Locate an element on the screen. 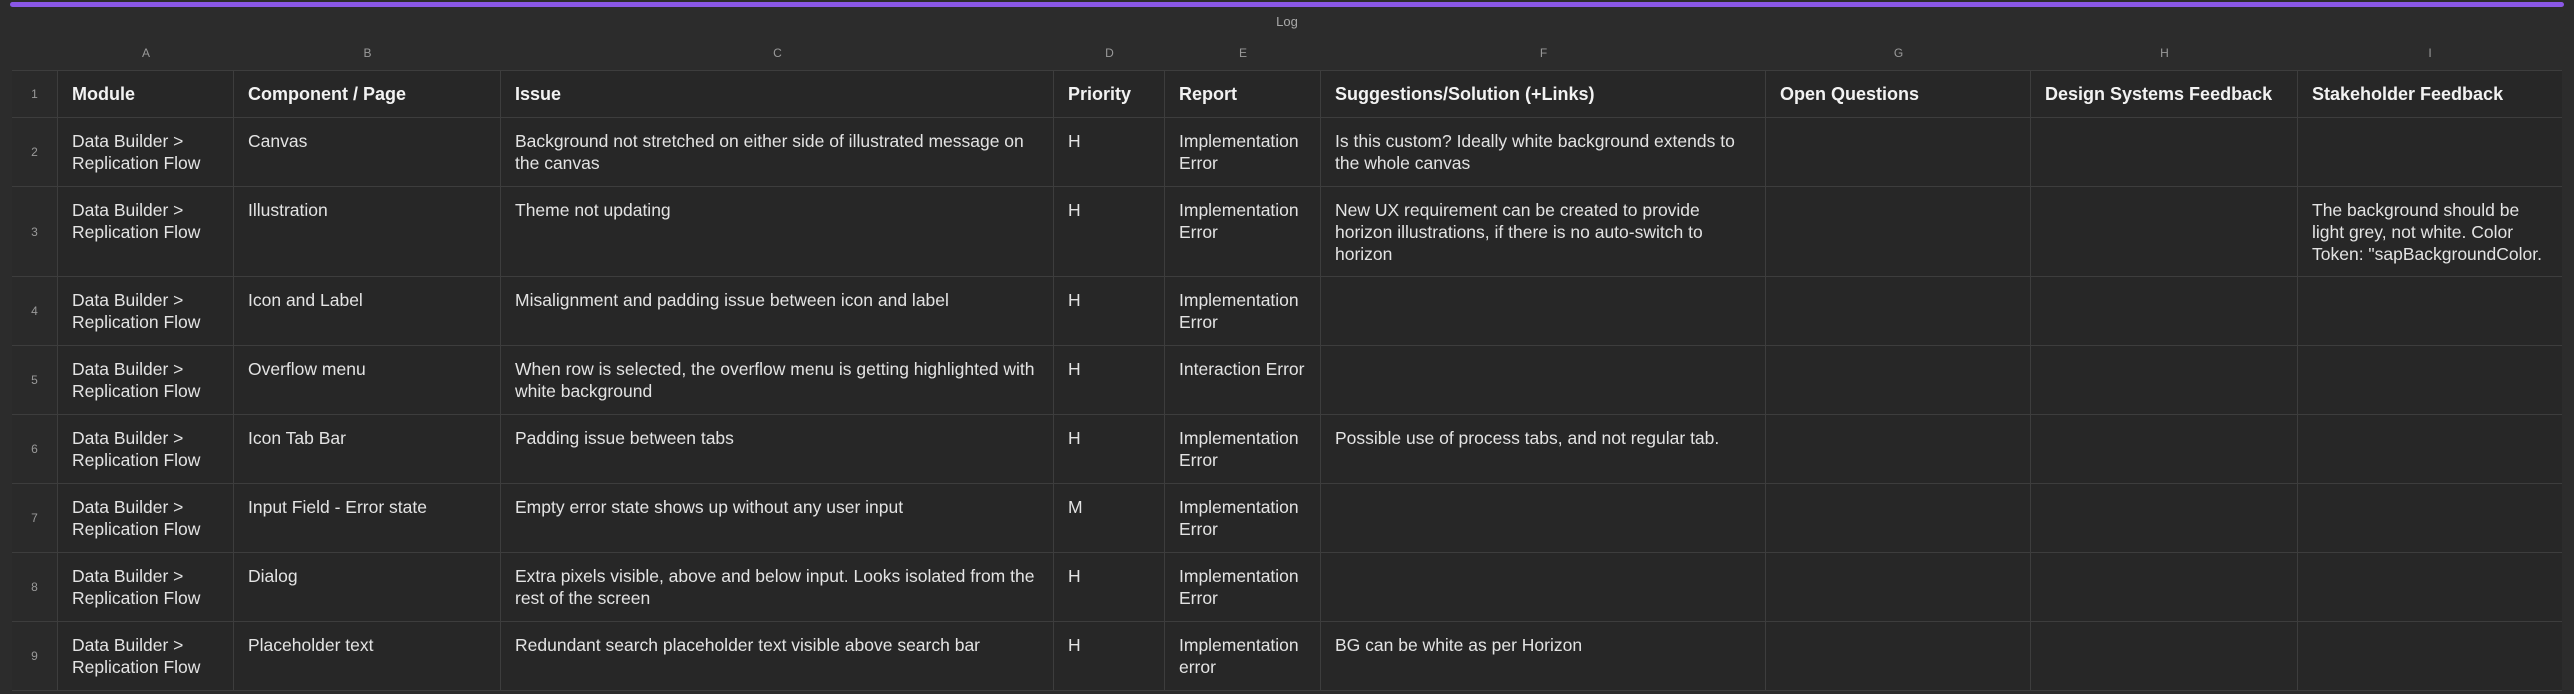 The width and height of the screenshot is (2574, 694). cell-report: Interaction Error is located at coordinates (1243, 380).